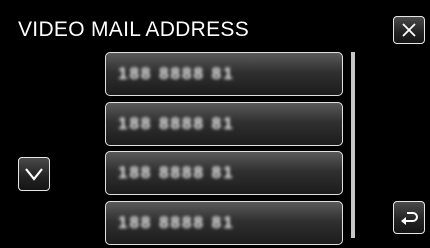 Image resolution: width=430 pixels, height=248 pixels. I want to click on scrollbar, so click(353, 145).